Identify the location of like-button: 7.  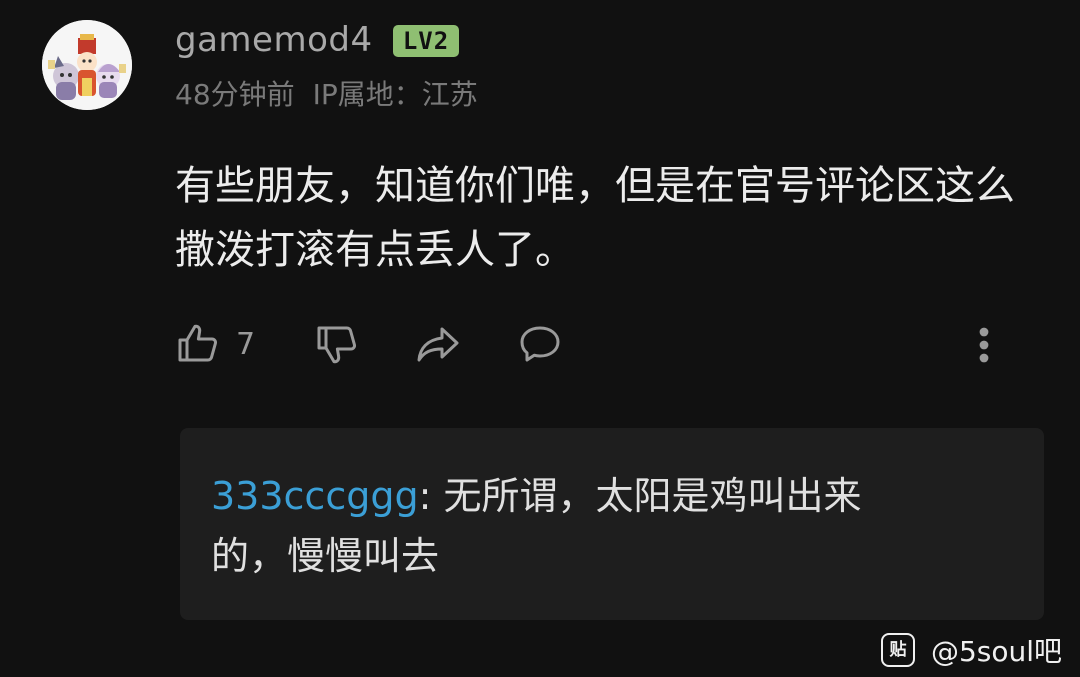
(214, 344).